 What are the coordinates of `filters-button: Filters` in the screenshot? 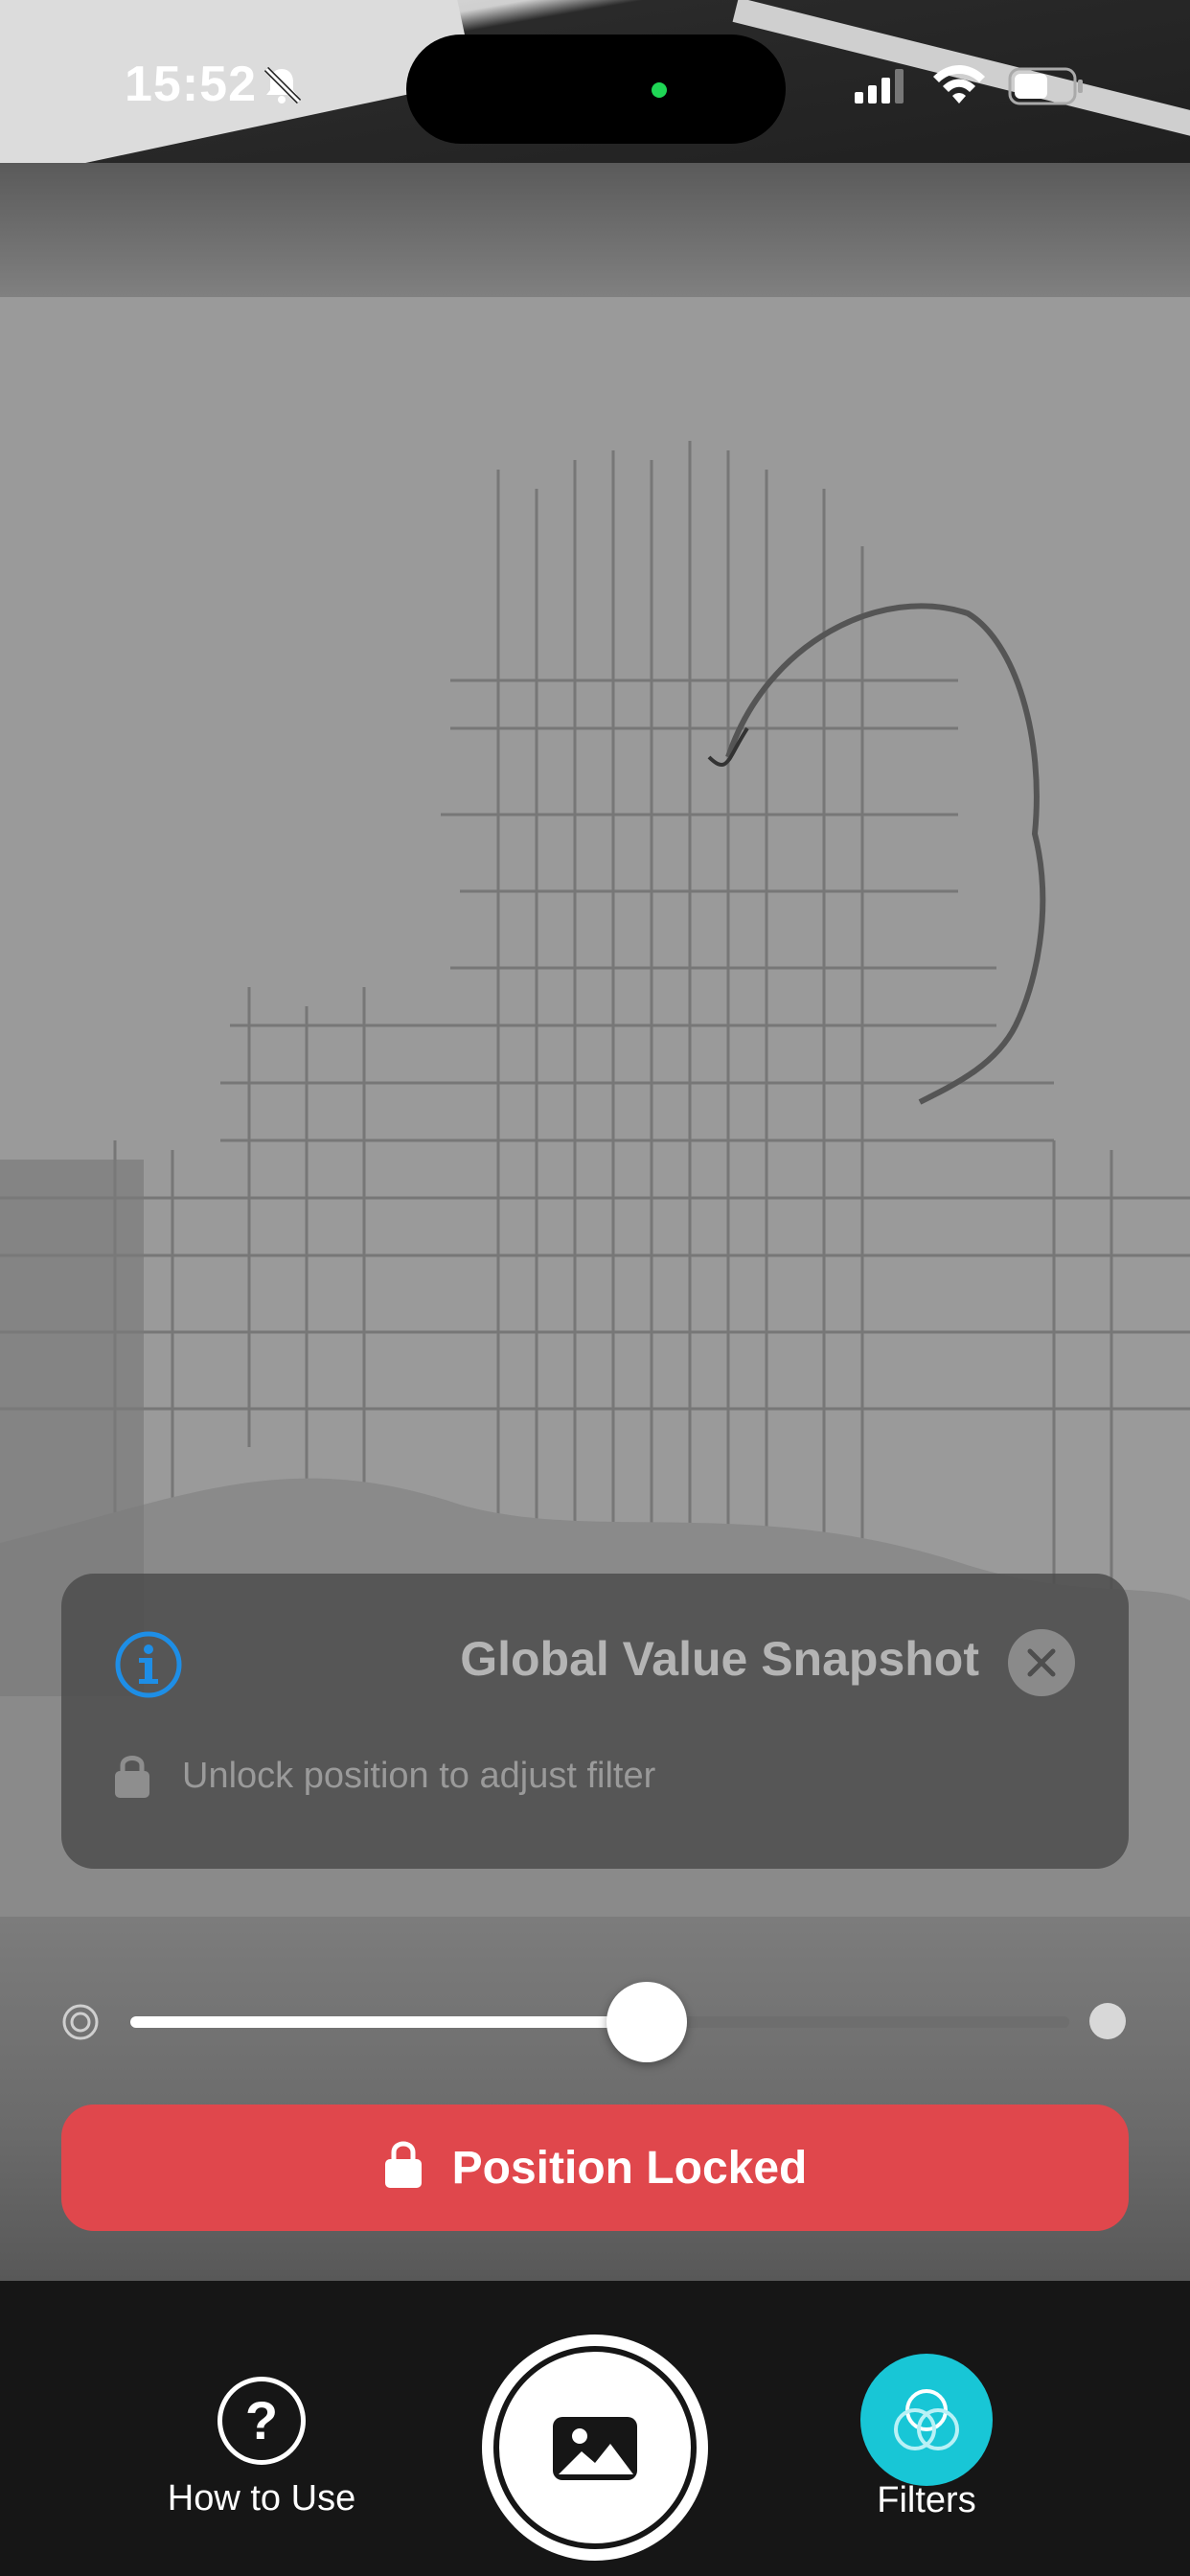 It's located at (927, 2445).